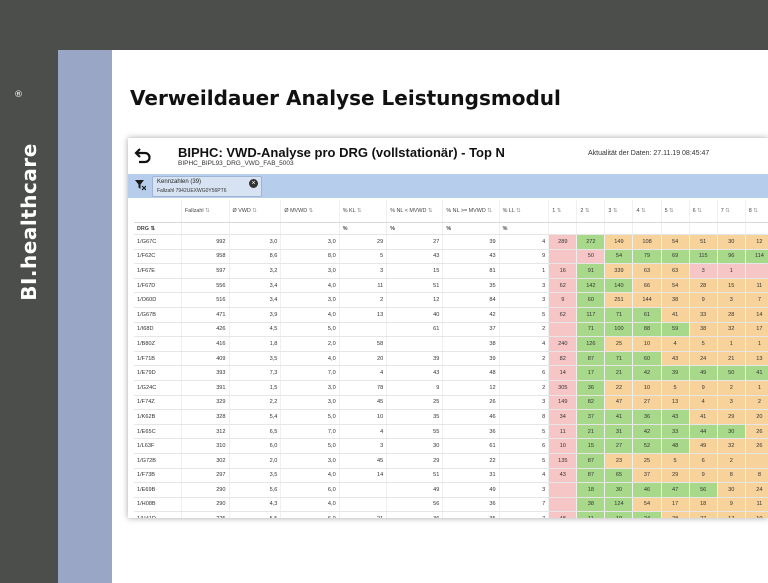  Describe the element at coordinates (563, 490) in the screenshot. I see `day-bin-cell` at that location.